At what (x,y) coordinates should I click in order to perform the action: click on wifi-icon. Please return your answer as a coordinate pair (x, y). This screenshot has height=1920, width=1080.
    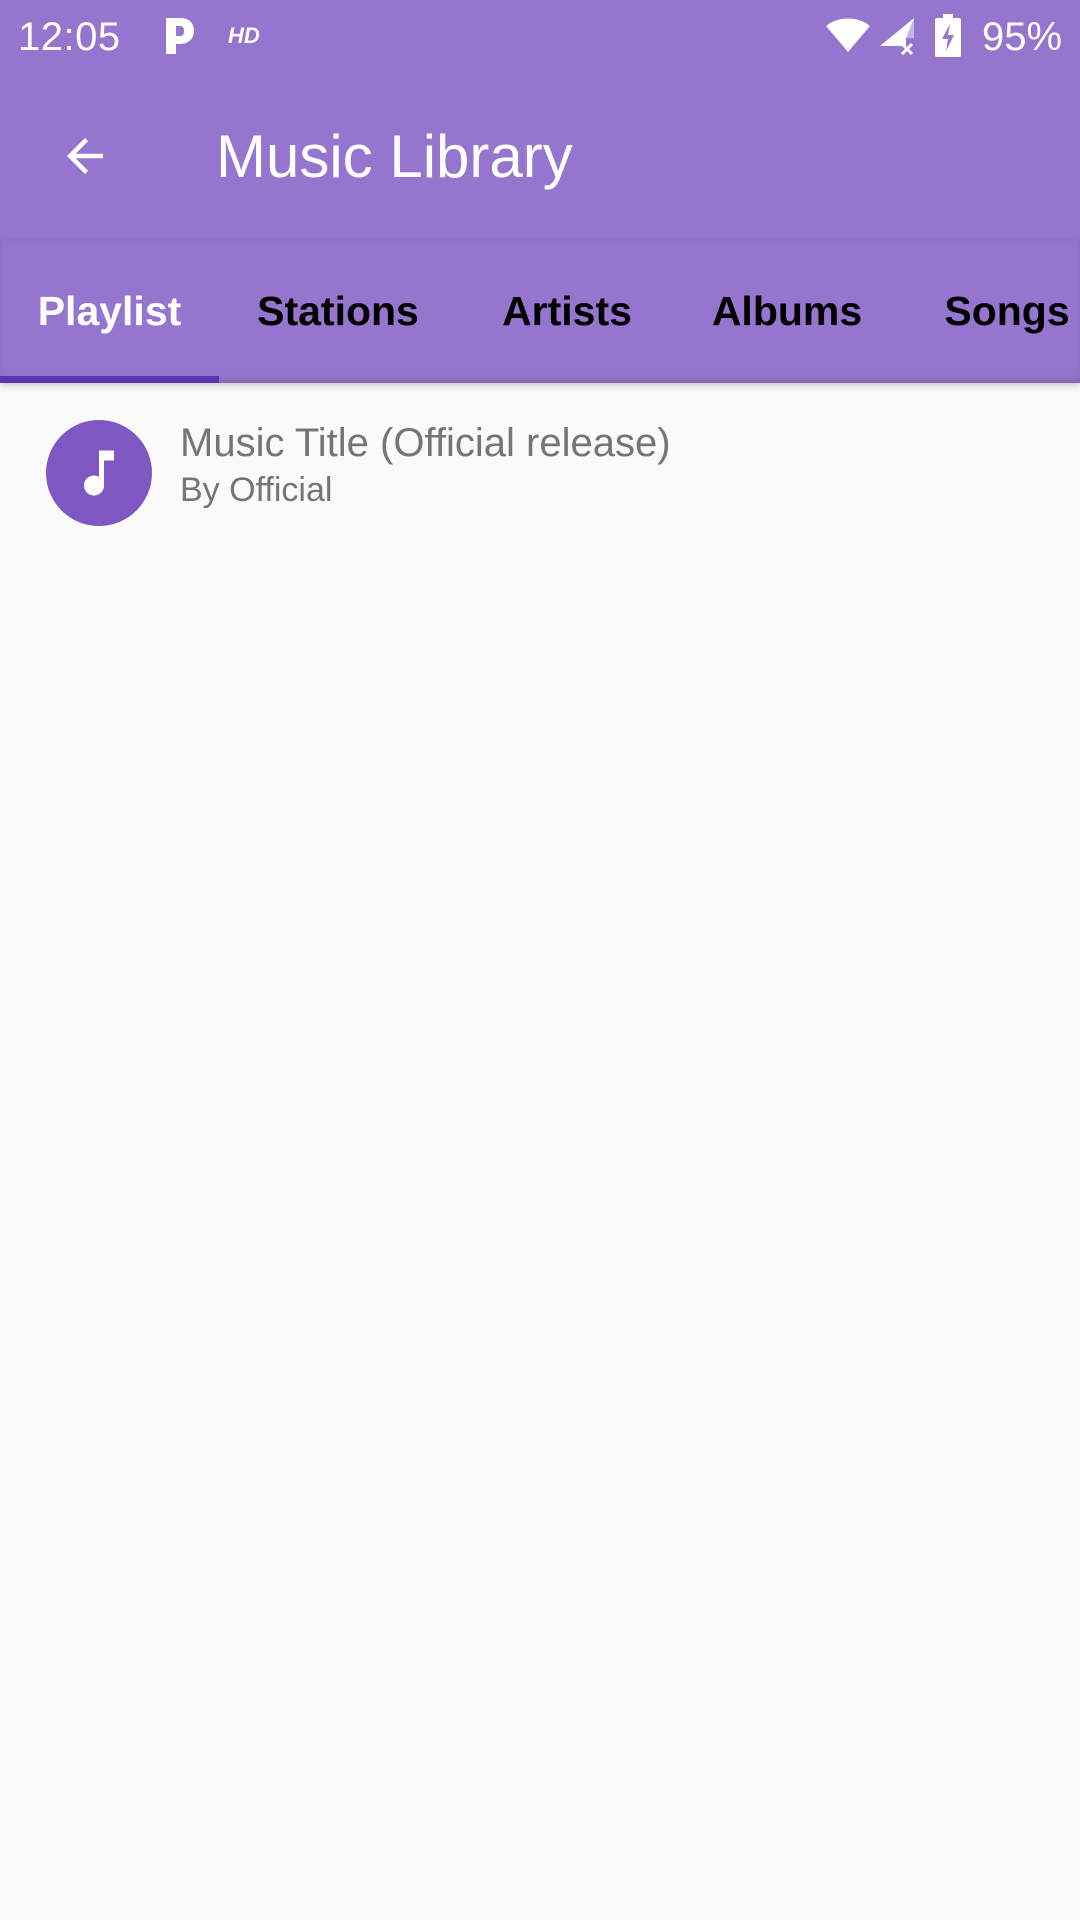
    Looking at the image, I should click on (848, 35).